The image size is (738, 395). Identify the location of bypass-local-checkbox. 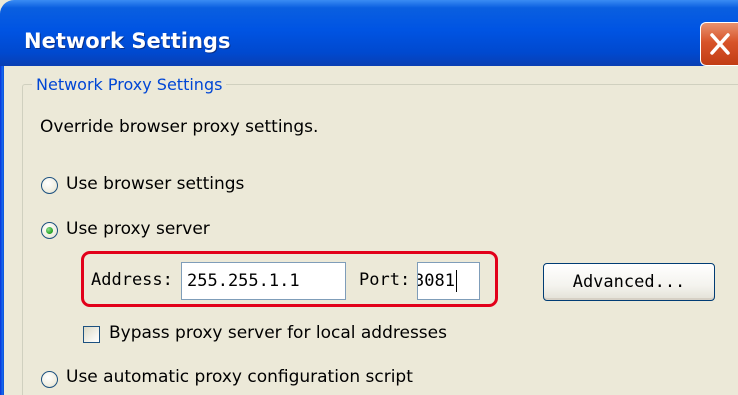
(91, 334).